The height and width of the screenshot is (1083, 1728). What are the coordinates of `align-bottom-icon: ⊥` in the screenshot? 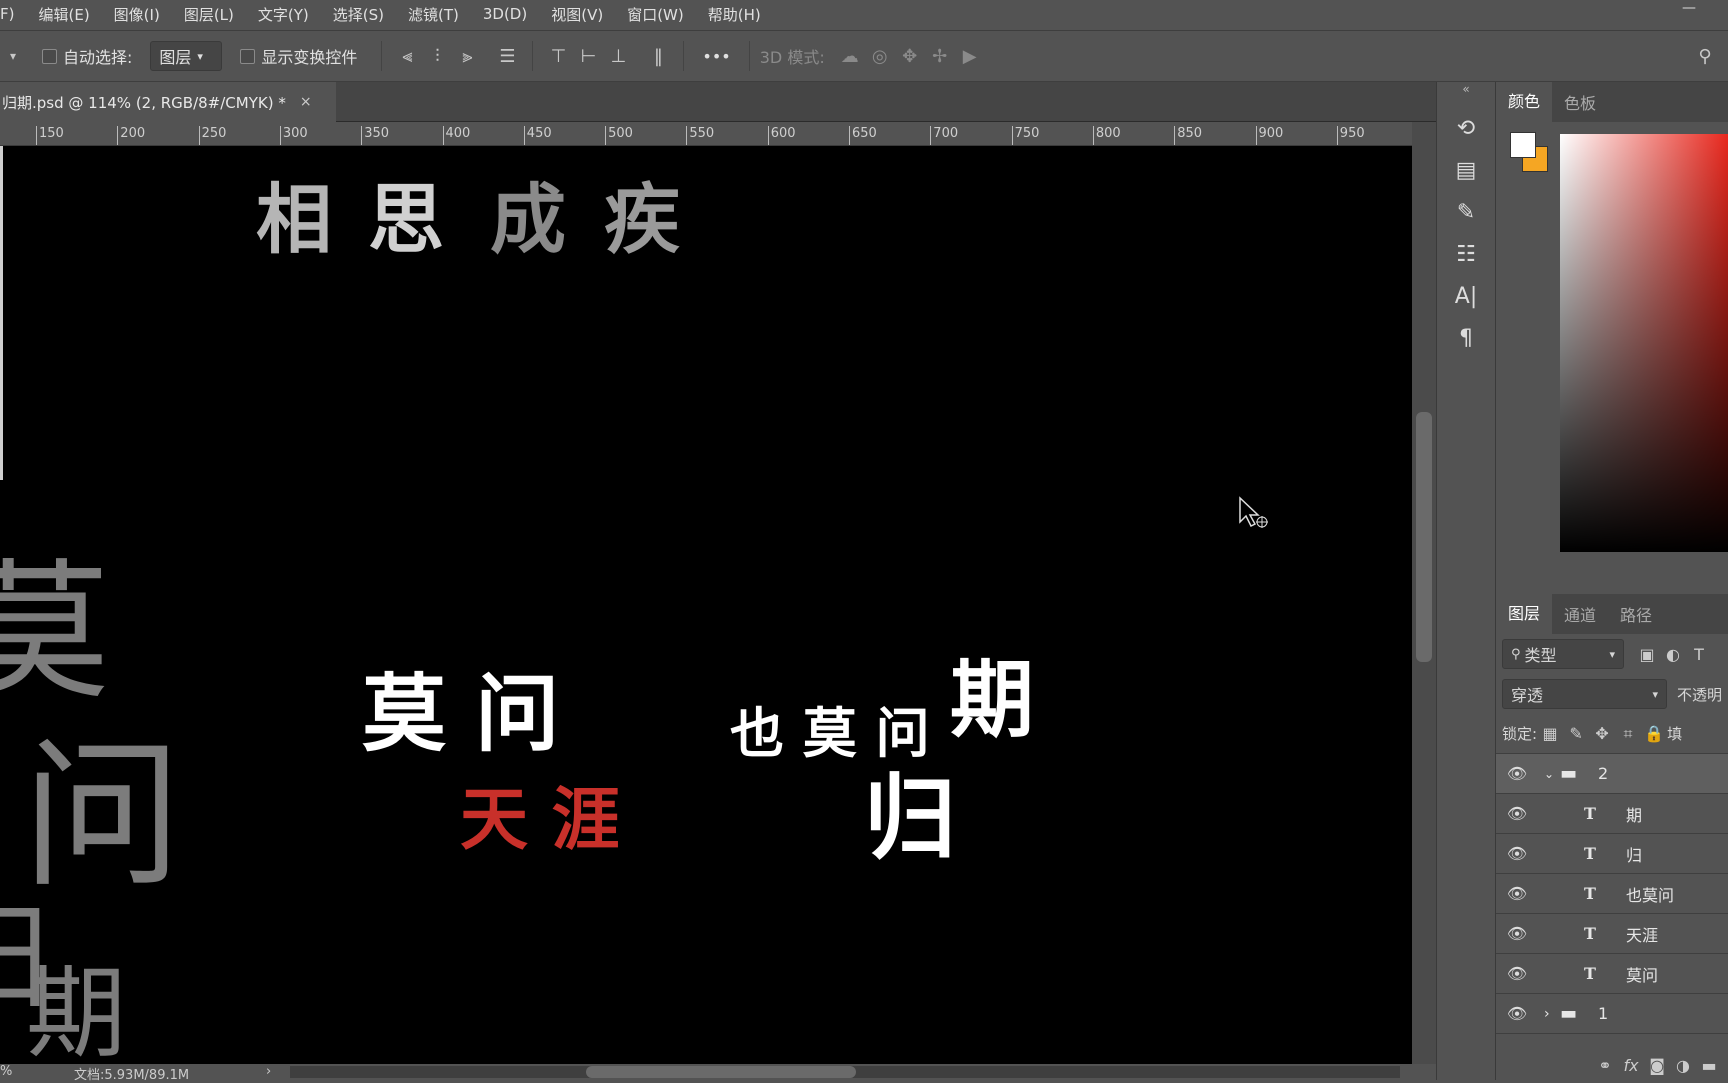 It's located at (618, 56).